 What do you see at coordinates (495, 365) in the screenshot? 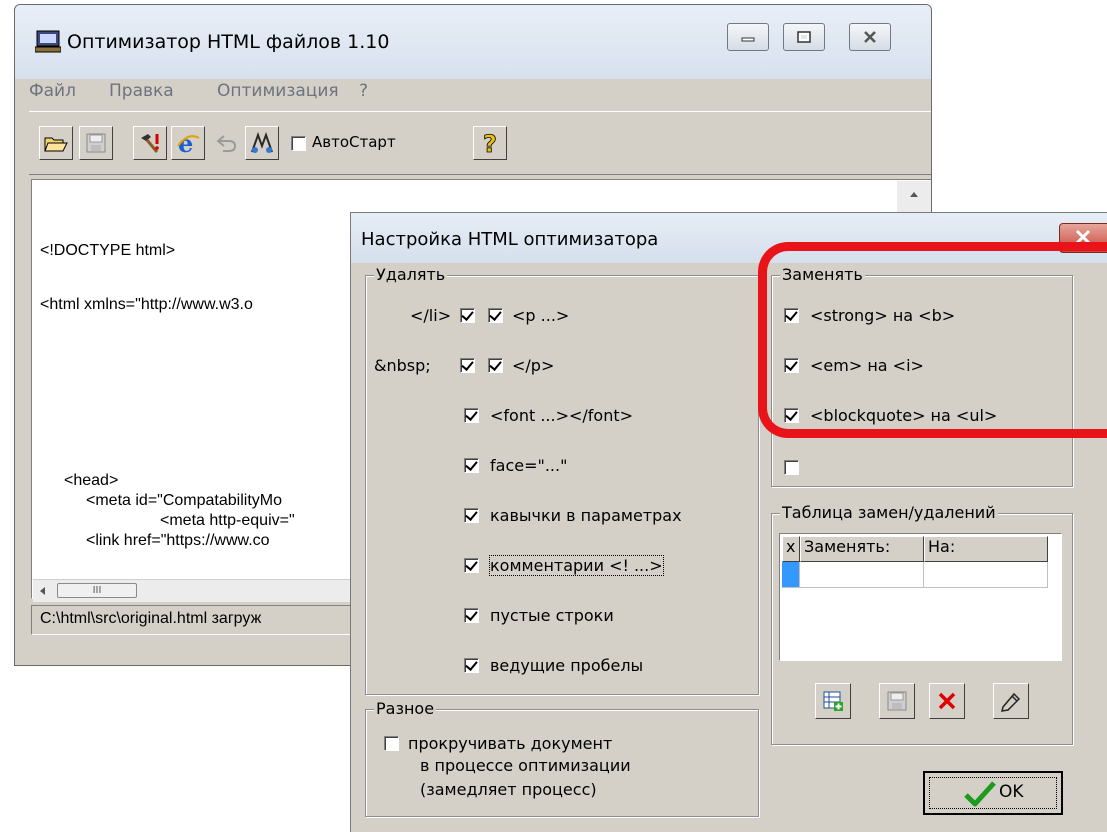
I see `delete-p-close-checkbox` at bounding box center [495, 365].